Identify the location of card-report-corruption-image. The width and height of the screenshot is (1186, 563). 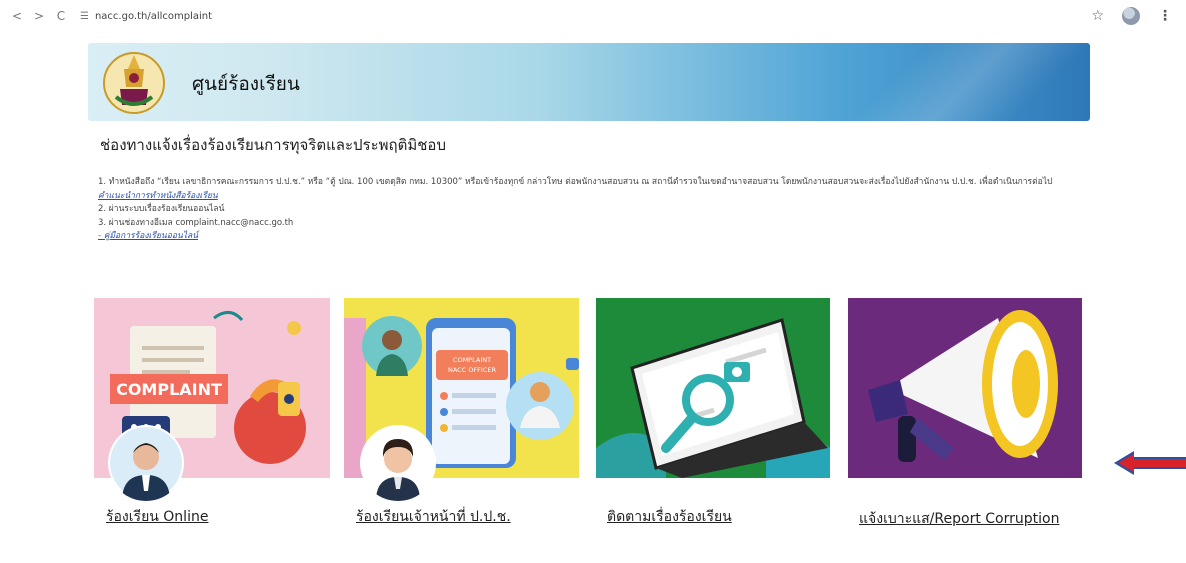
(965, 388).